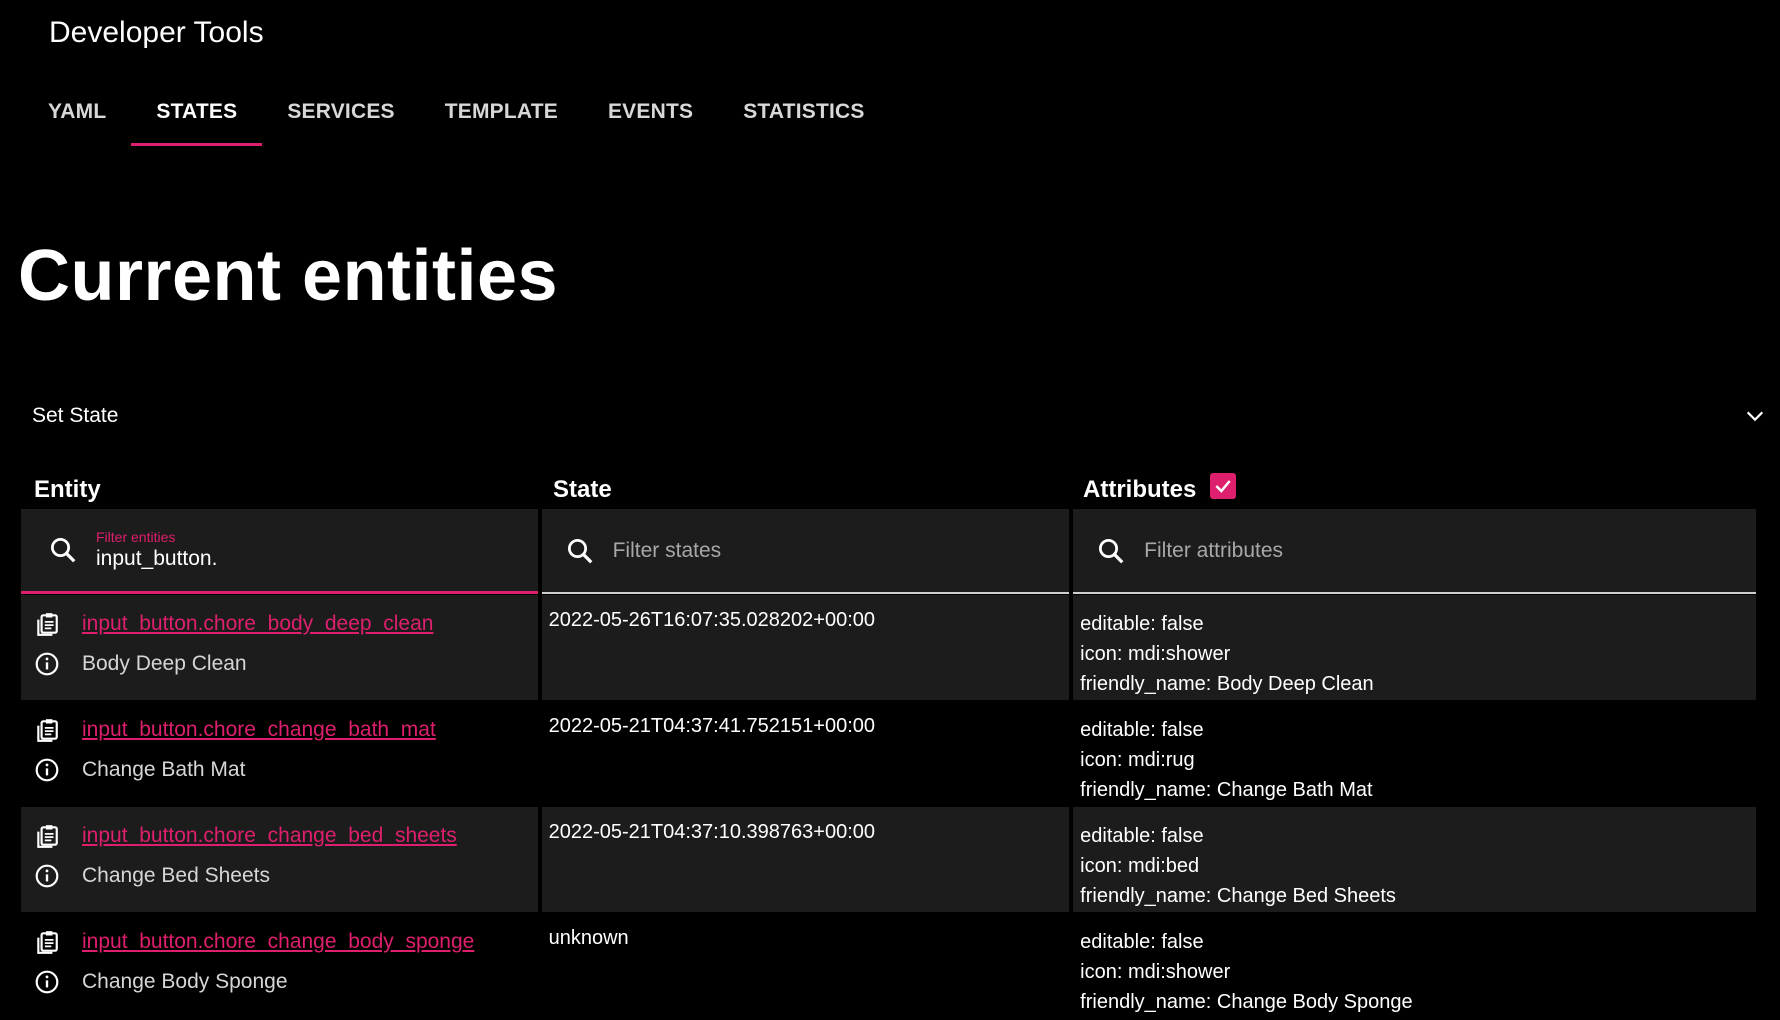  I want to click on entity-friendly-name: Change Bed Sheets, so click(176, 875).